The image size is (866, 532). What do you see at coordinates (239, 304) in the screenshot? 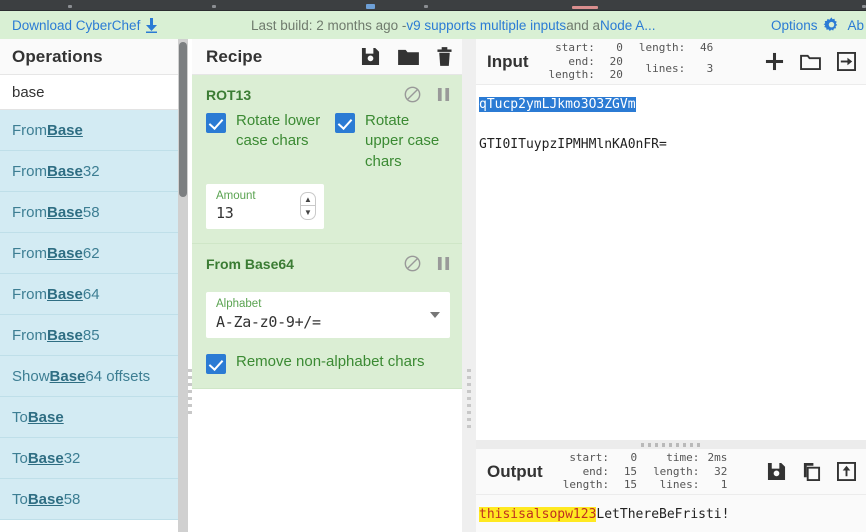
I see `alphabet-label: Alphabet` at bounding box center [239, 304].